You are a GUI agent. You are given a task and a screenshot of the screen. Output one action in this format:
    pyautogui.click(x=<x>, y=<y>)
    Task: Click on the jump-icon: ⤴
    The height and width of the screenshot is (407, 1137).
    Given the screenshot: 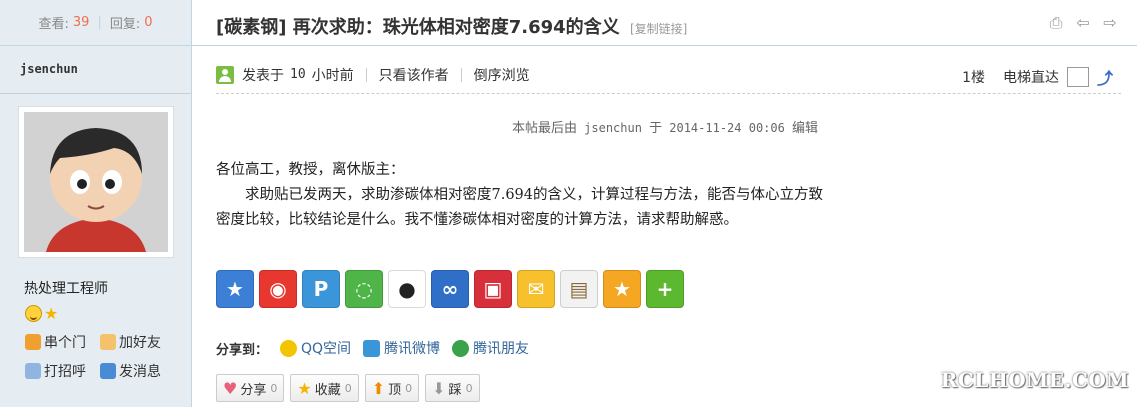 What is the action you would take?
    pyautogui.click(x=1105, y=77)
    